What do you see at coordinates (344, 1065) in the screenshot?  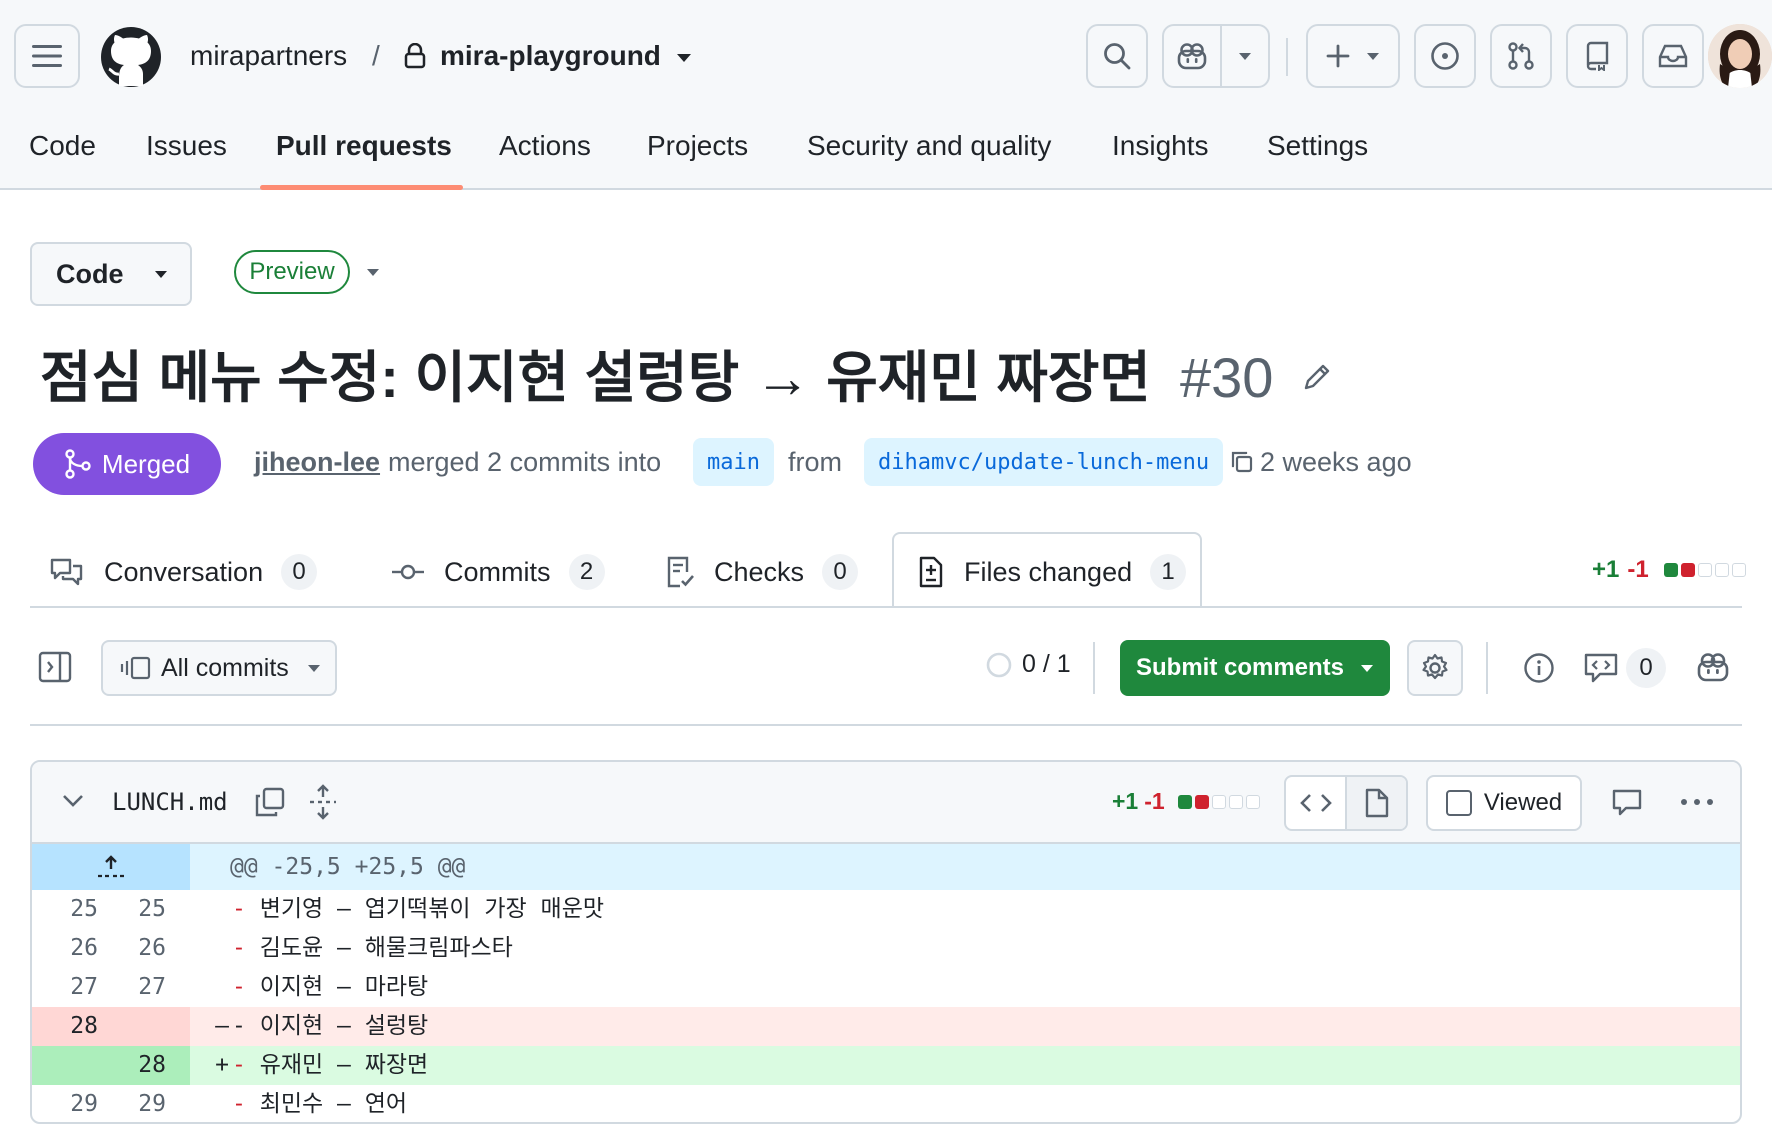 I see `diff-line-content: 유재민 – 짜장면` at bounding box center [344, 1065].